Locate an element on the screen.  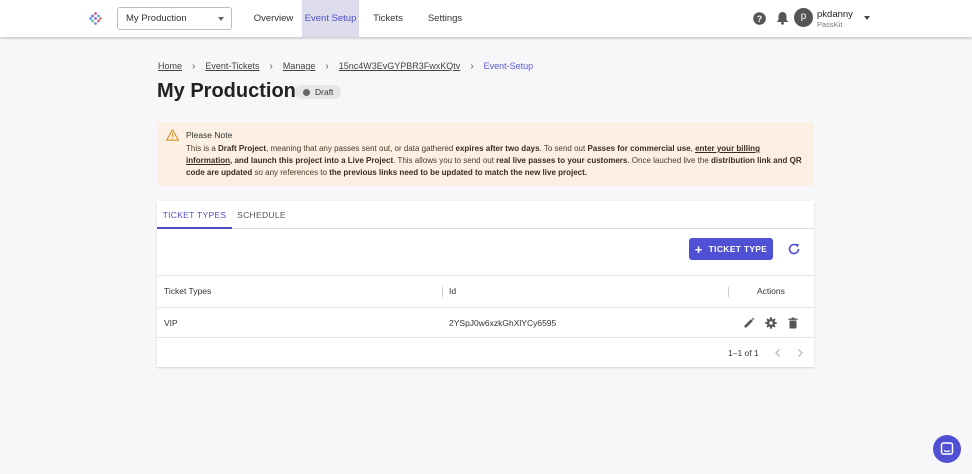
notice-title: Please Note is located at coordinates (209, 135).